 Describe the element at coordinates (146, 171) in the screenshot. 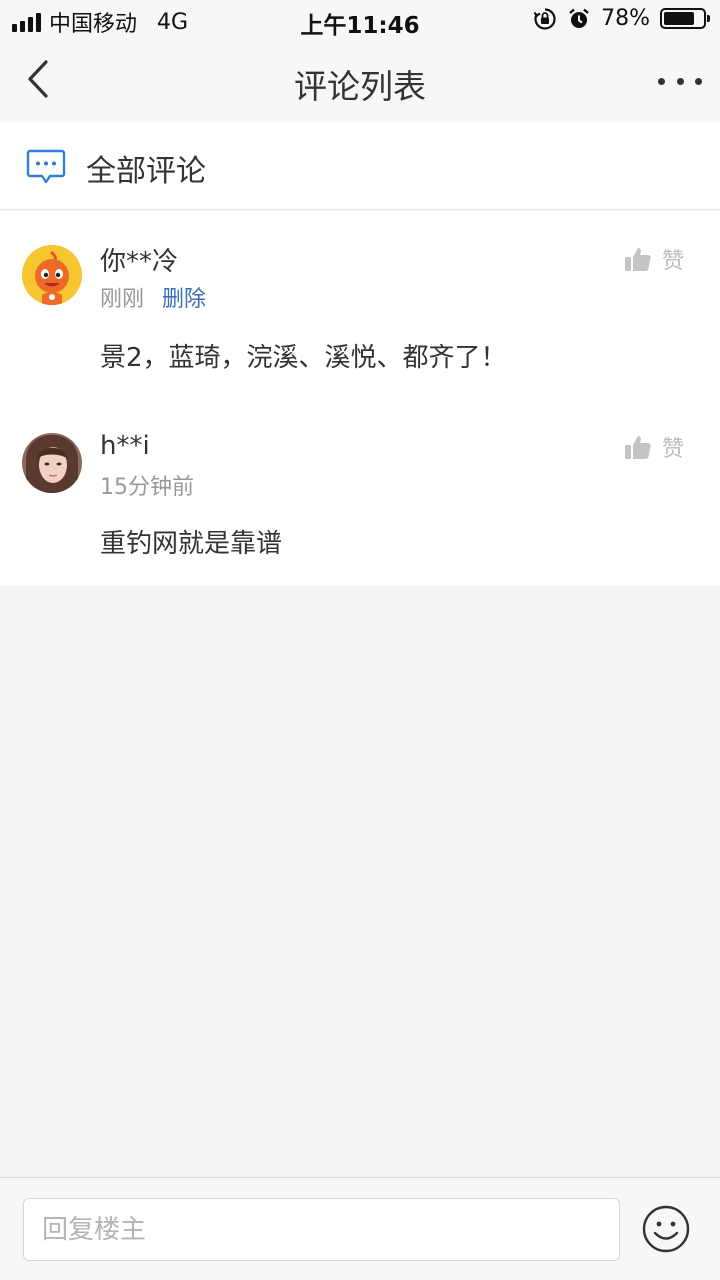

I see `section-title: 全部评论` at that location.